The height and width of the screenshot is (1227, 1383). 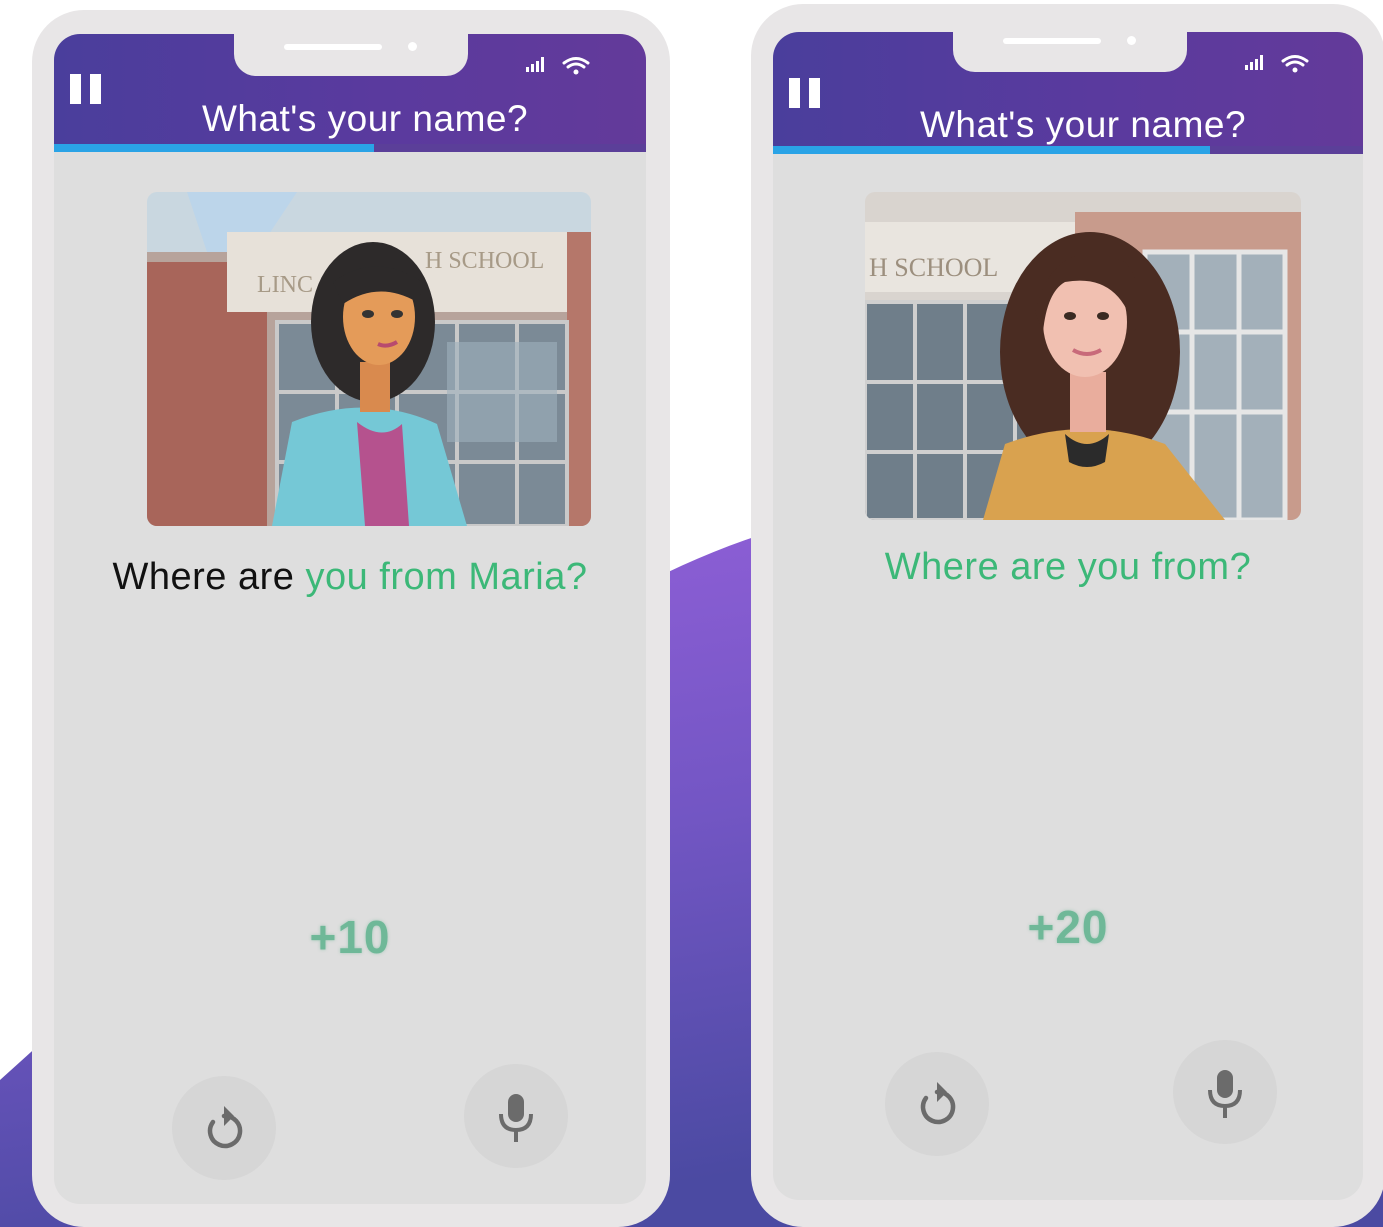 I want to click on question-text: Where are you from?, so click(x=1068, y=567).